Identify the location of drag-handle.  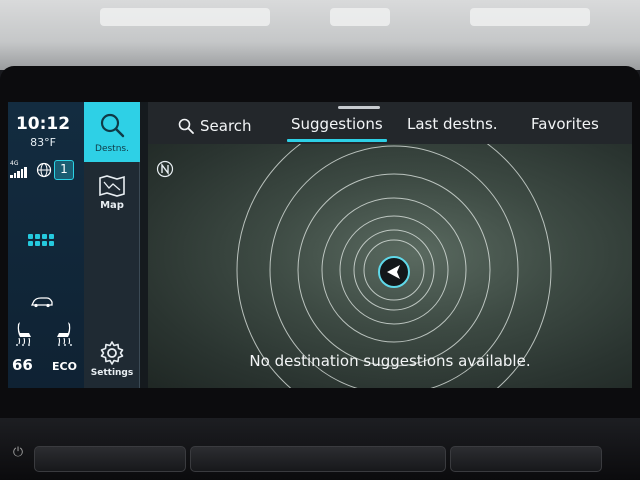
(359, 107).